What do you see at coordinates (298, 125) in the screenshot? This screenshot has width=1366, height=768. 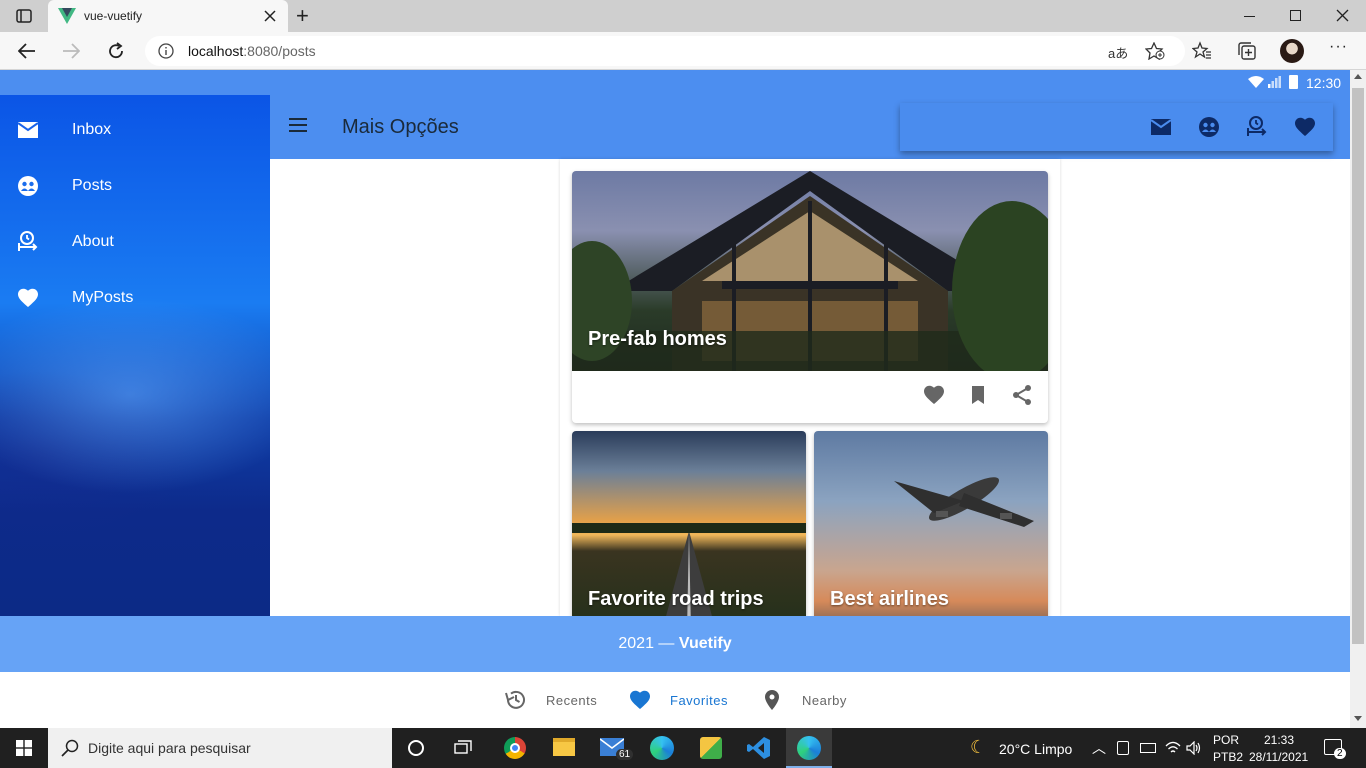 I see `menu-hamburger-icon` at bounding box center [298, 125].